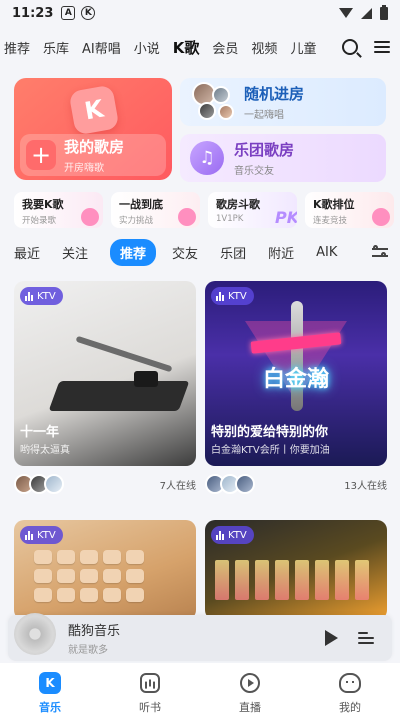 The height and width of the screenshot is (720, 400). Describe the element at coordinates (50, 683) in the screenshot. I see `music-app-icon: K` at that location.